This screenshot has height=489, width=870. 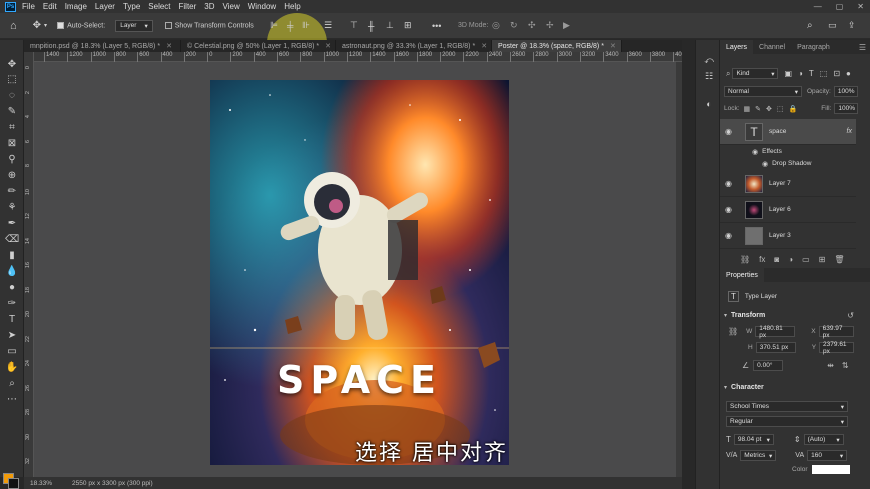 I want to click on x-field: 639.97 px, so click(x=836, y=332).